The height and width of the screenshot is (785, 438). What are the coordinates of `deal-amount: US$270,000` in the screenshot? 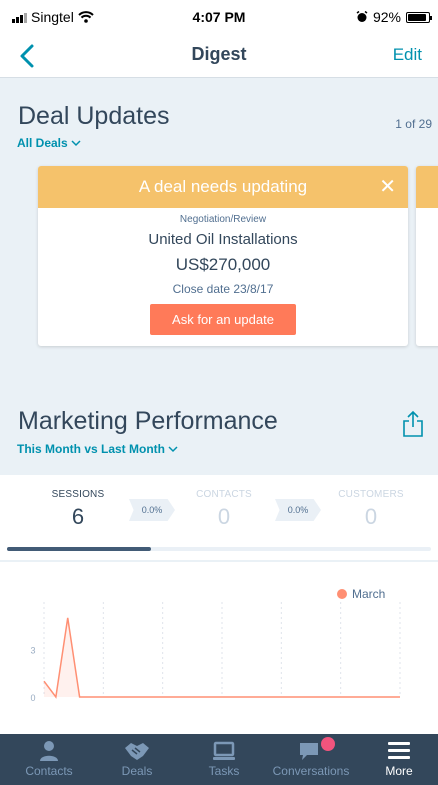 It's located at (223, 264).